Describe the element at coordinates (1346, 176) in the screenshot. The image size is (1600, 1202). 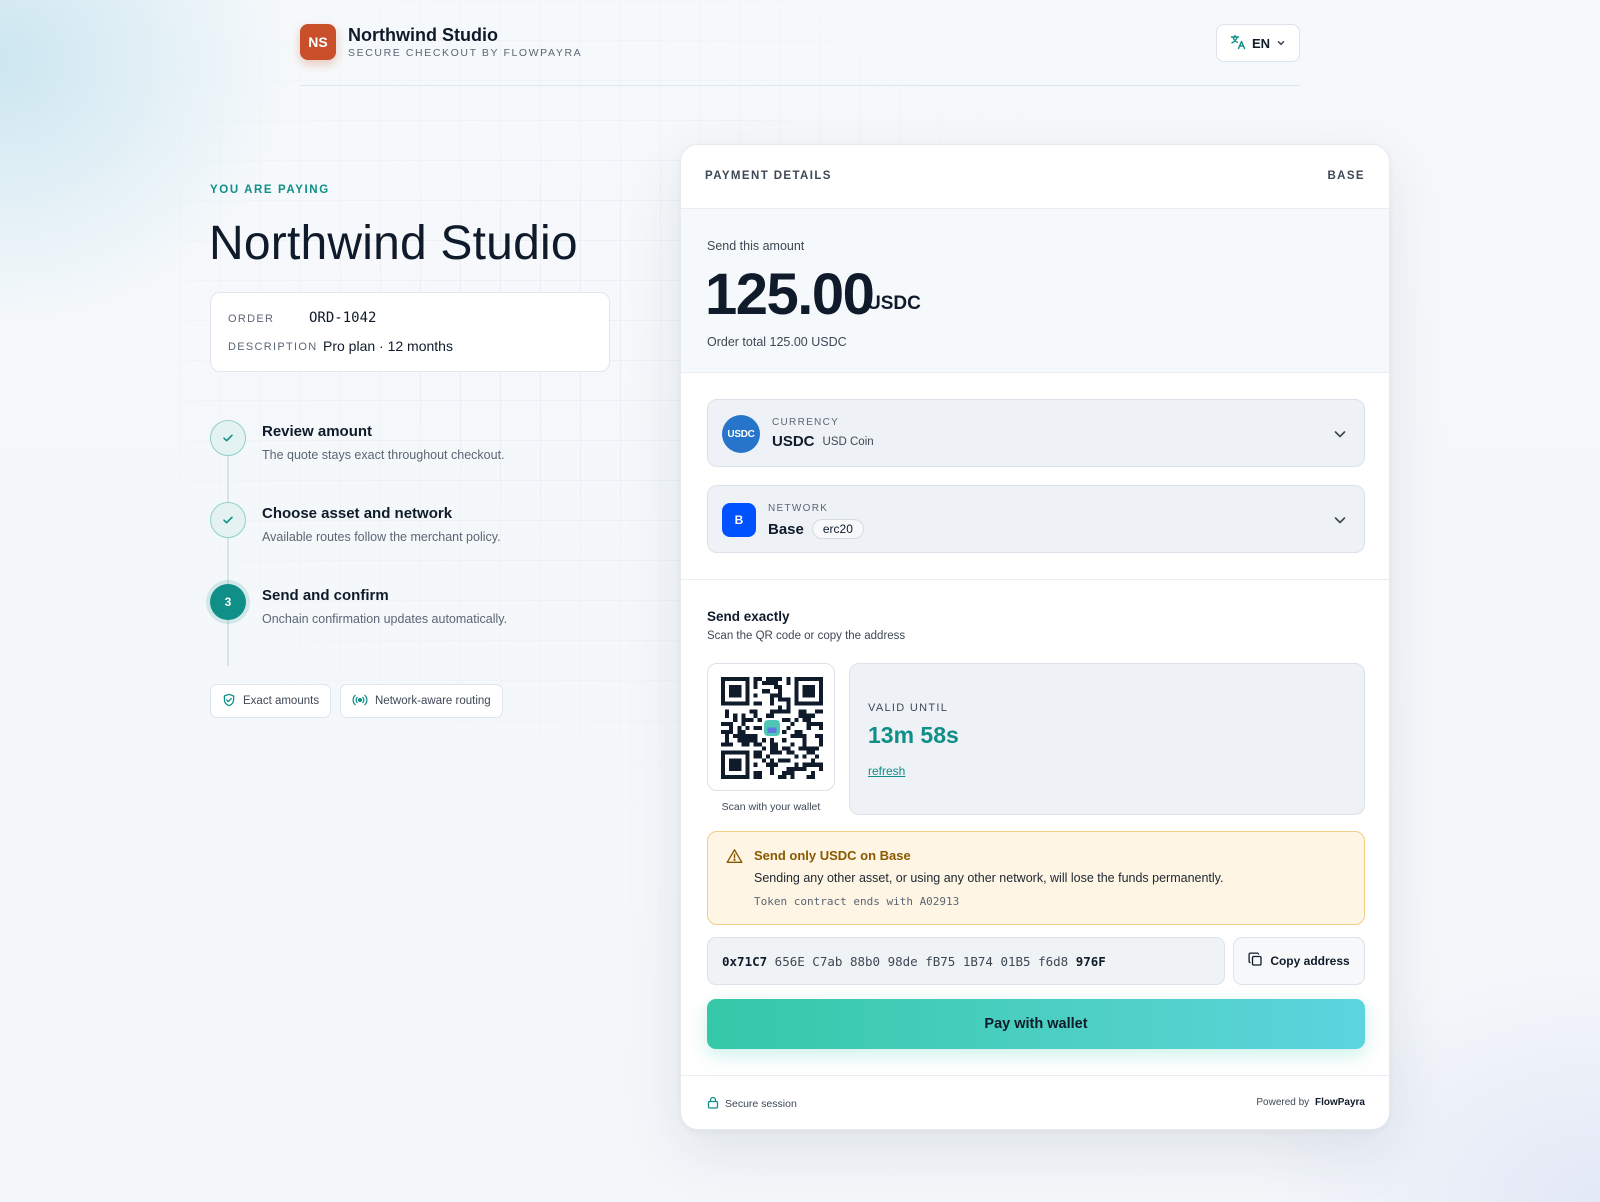
I see `network-heading: BASE` at that location.